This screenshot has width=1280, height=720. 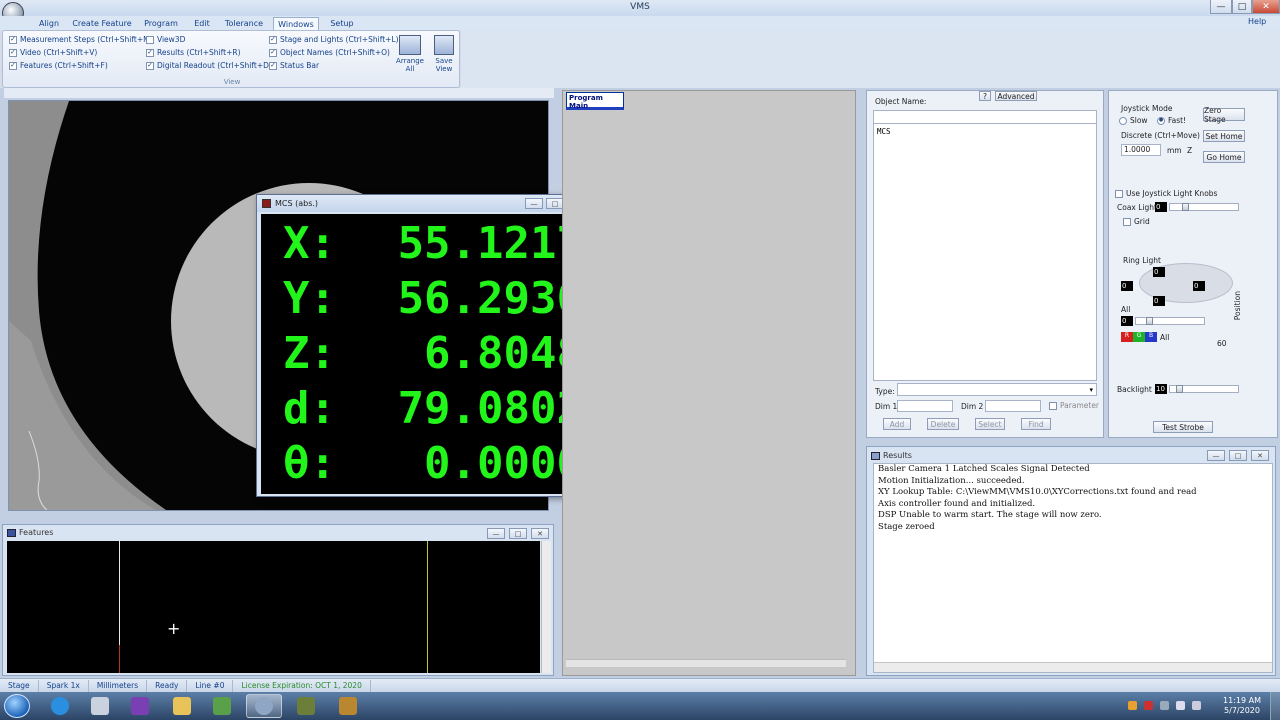 What do you see at coordinates (1275, 706) in the screenshot?
I see `show-desktop-button` at bounding box center [1275, 706].